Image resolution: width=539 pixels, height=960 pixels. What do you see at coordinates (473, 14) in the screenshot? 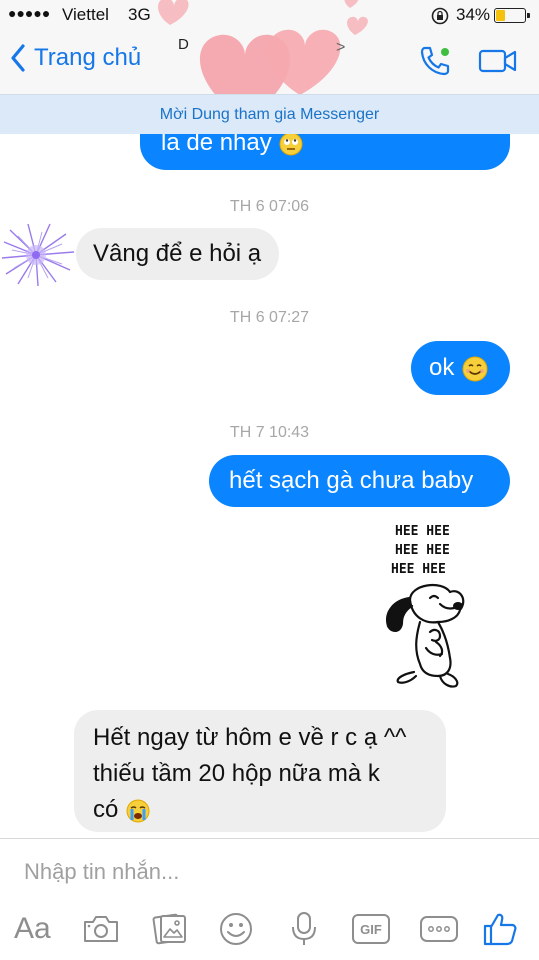
I see `battery-percent: 34%` at bounding box center [473, 14].